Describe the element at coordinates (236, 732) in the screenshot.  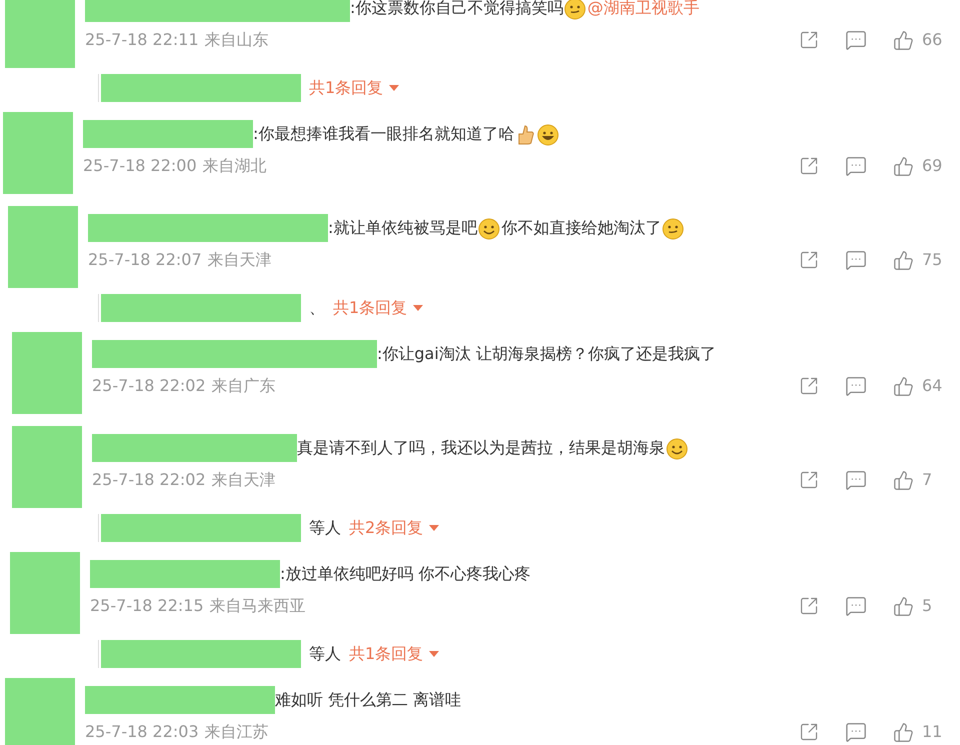
I see `comment-location: 来自江苏` at that location.